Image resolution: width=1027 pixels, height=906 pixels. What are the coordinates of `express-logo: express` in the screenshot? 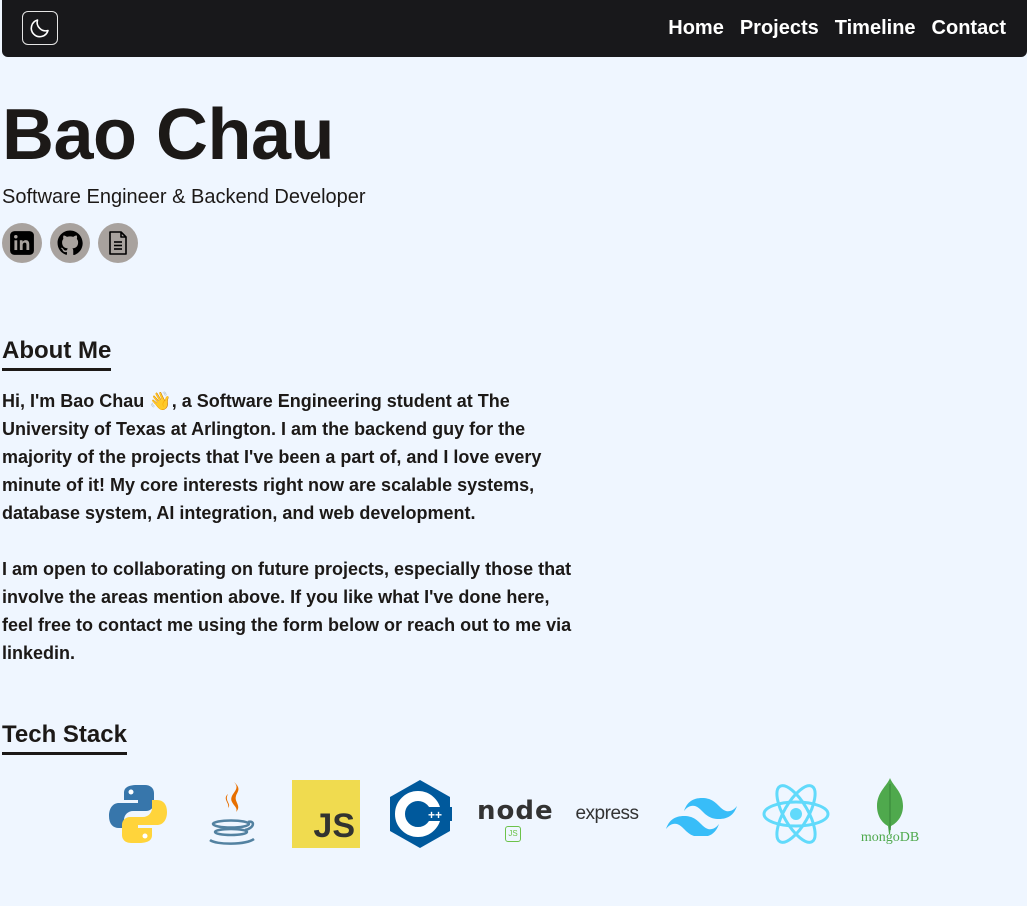 It's located at (607, 814).